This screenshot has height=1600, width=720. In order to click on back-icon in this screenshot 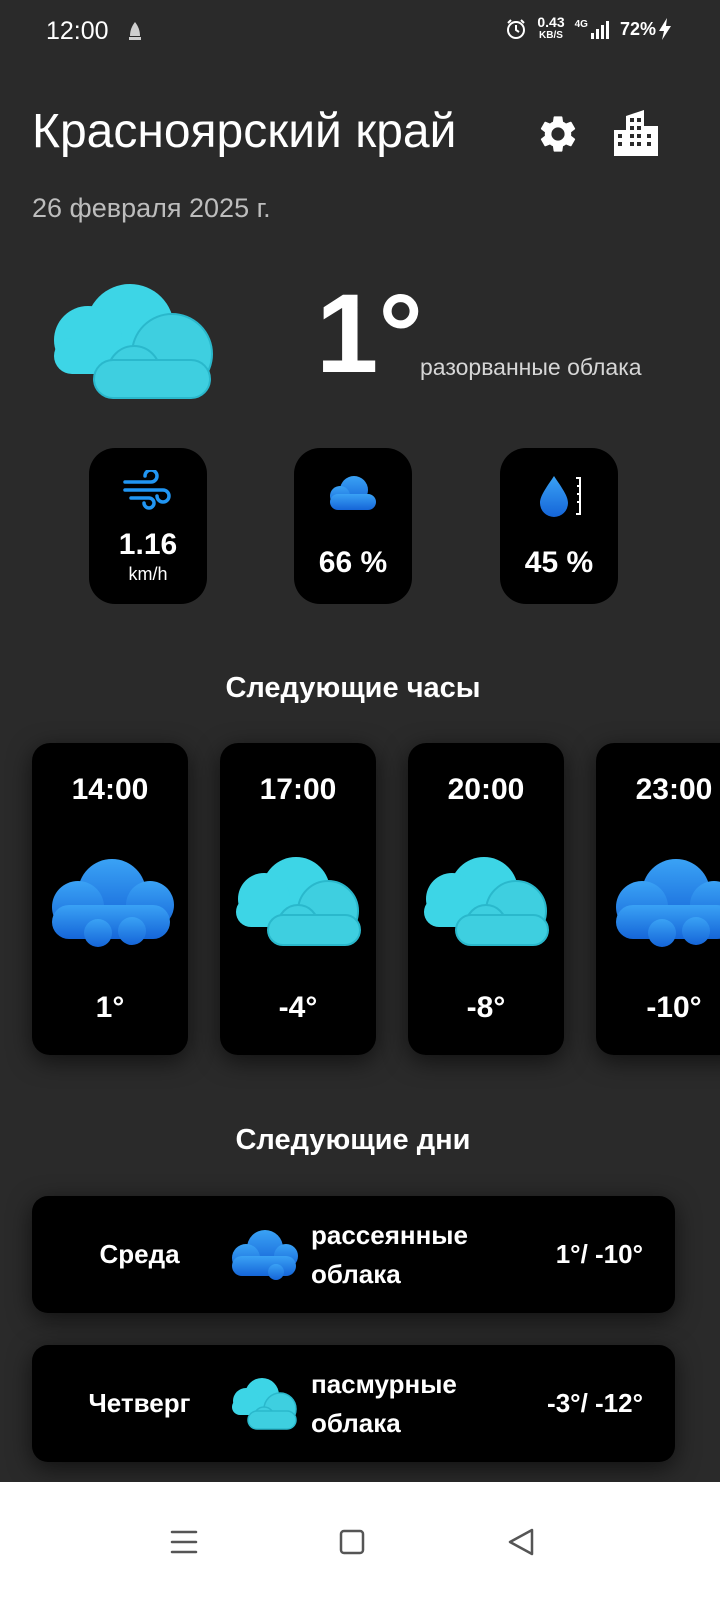, I will do `click(522, 1542)`.